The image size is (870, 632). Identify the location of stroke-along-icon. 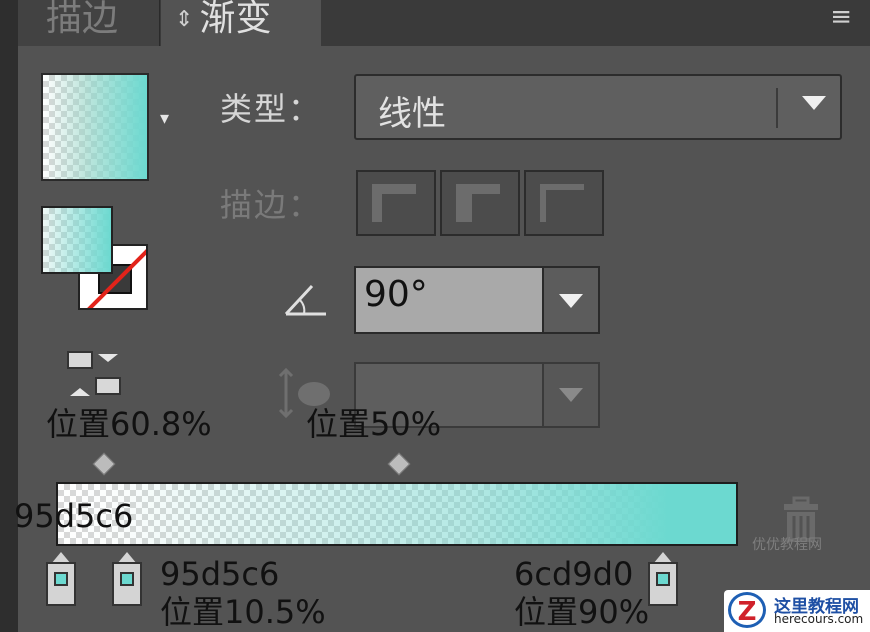
(478, 203).